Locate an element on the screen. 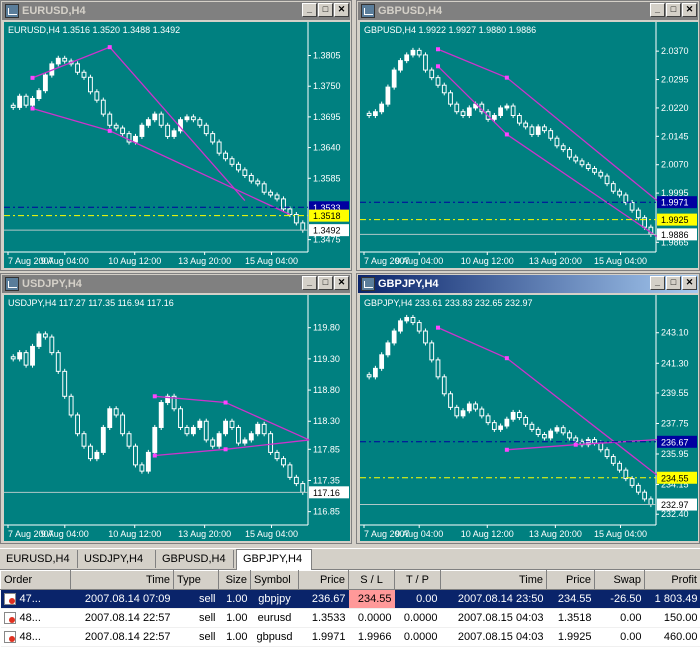  column-header-sl: S / L is located at coordinates (371, 580).